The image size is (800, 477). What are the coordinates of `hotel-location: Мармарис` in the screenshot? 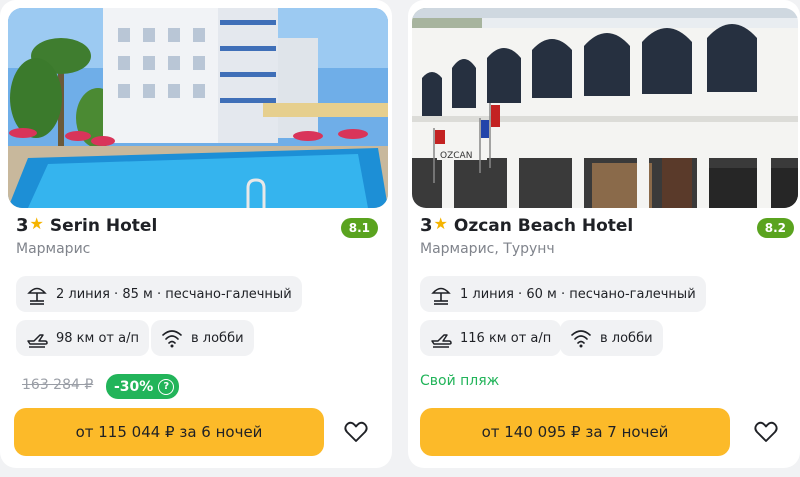 It's located at (53, 249).